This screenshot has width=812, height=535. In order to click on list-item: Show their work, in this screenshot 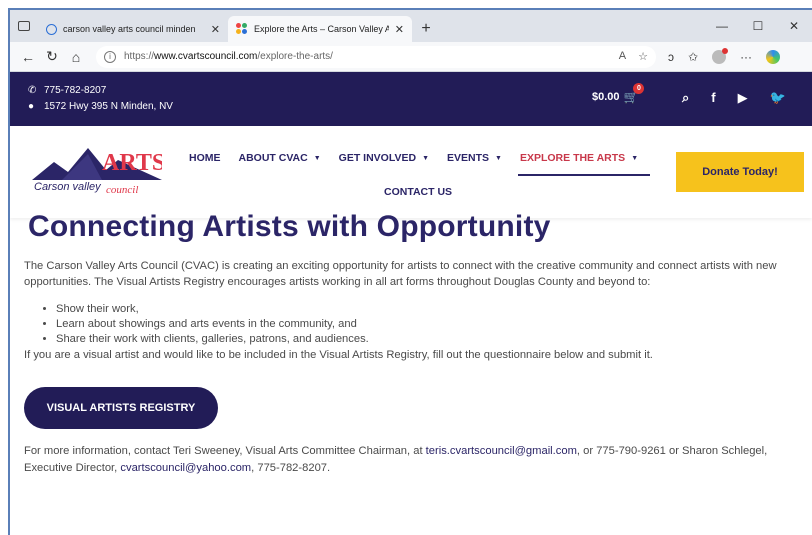, I will do `click(420, 309)`.